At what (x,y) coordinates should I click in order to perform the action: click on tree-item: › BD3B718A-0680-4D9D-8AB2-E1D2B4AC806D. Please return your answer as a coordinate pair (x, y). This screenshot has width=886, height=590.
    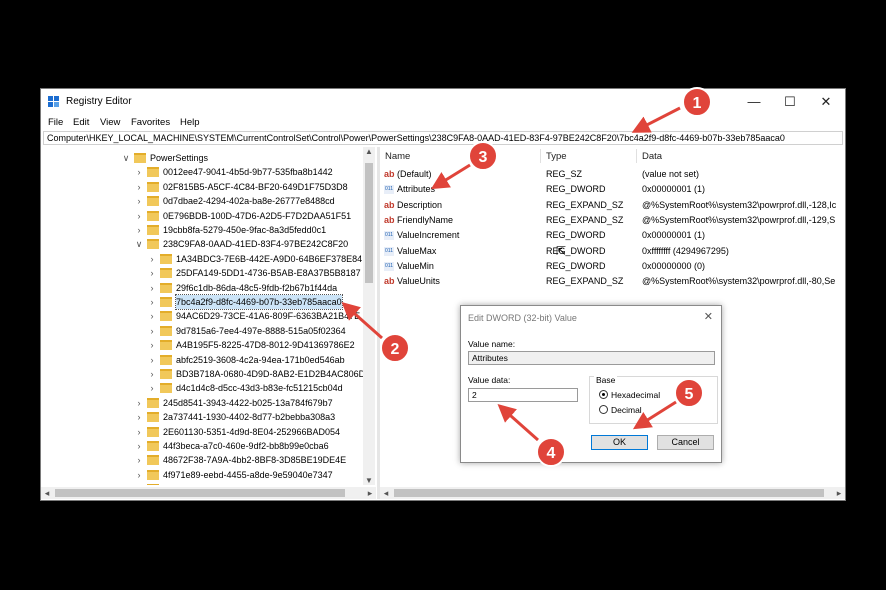
    Looking at the image, I should click on (206, 374).